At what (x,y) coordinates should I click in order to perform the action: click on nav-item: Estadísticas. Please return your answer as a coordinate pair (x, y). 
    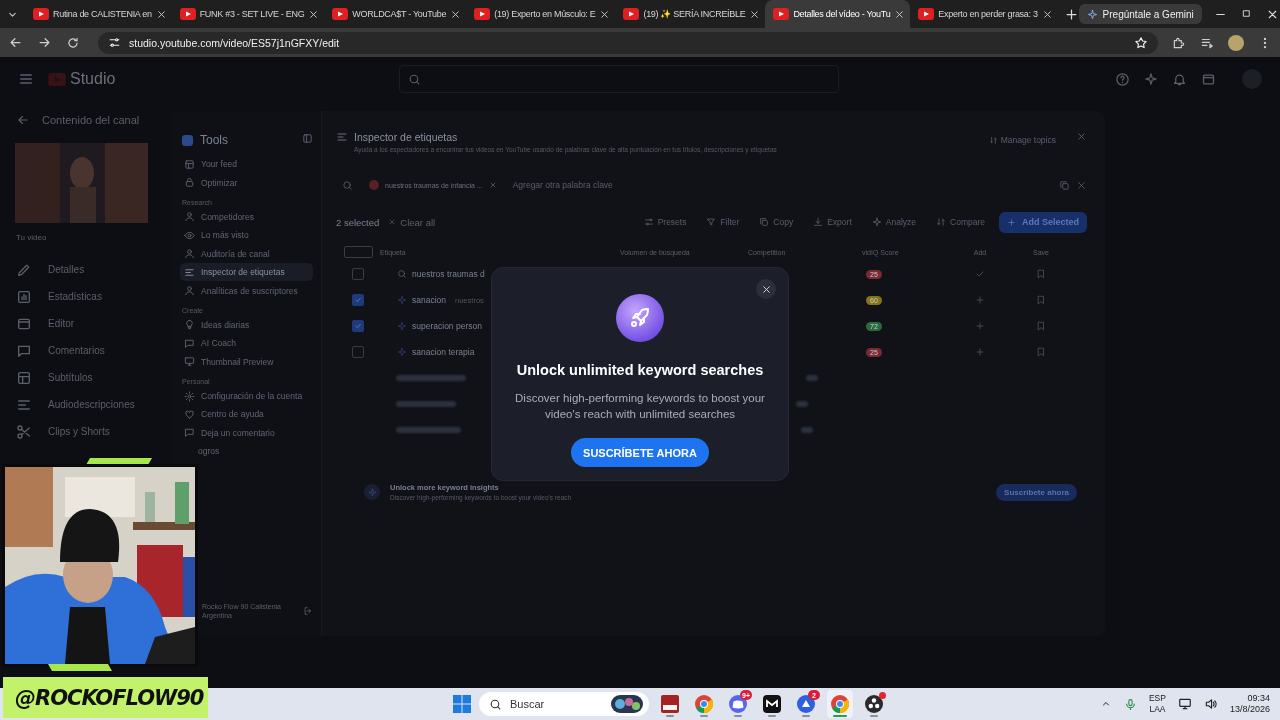
    Looking at the image, I should click on (59, 296).